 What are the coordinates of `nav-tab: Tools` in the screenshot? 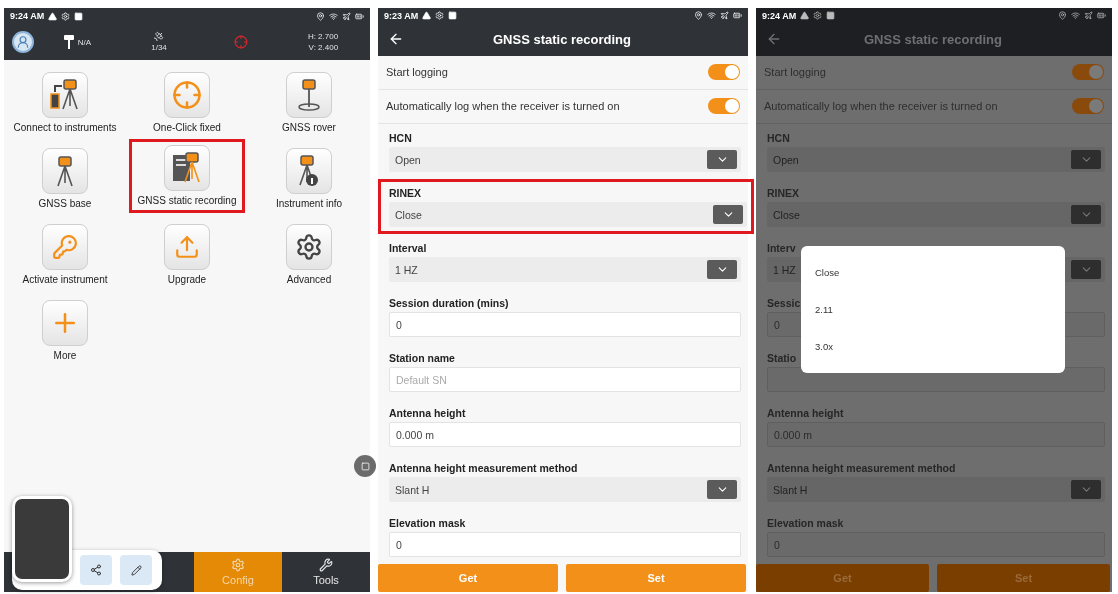 It's located at (326, 572).